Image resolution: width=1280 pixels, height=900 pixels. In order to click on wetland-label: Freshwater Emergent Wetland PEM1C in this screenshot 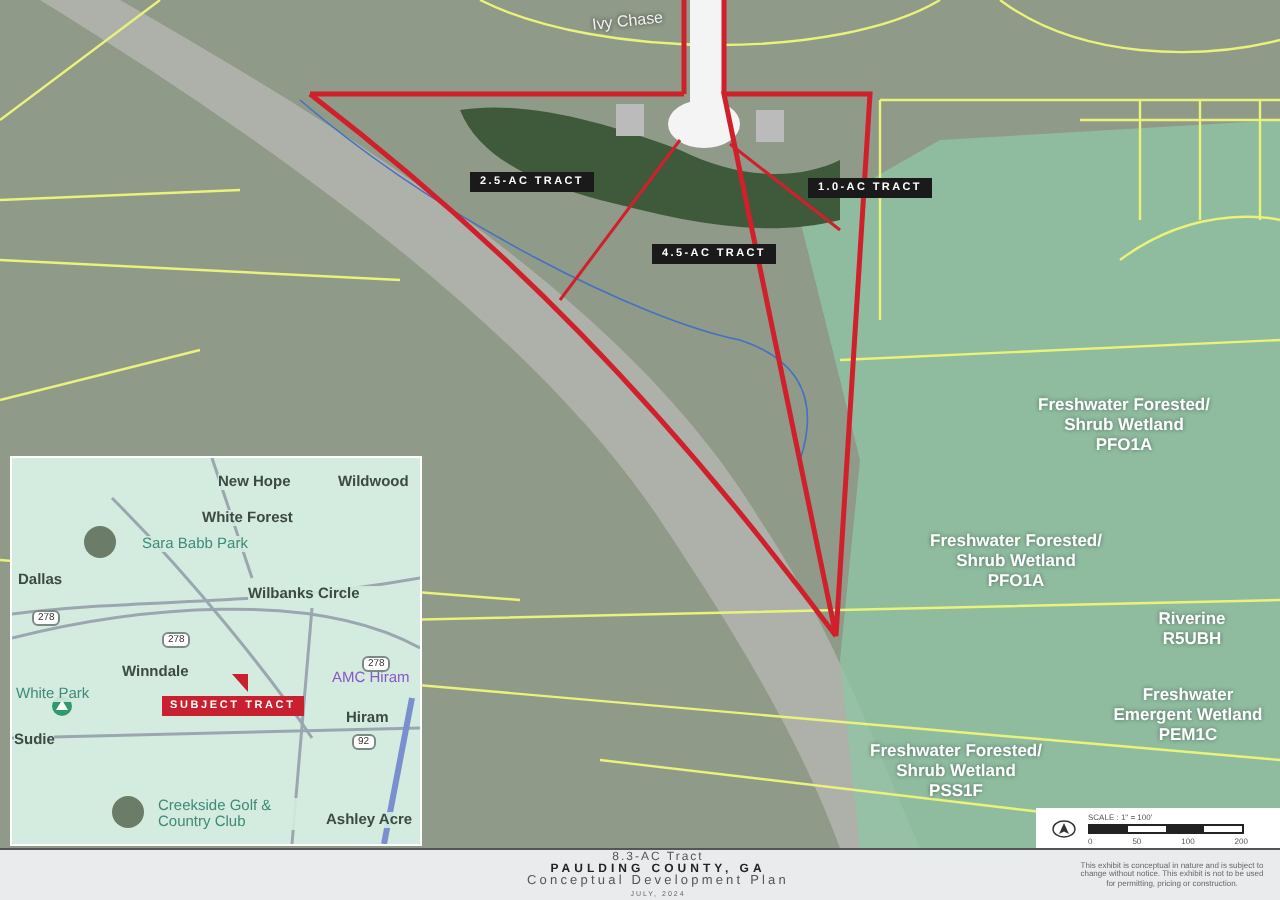, I will do `click(1188, 714)`.